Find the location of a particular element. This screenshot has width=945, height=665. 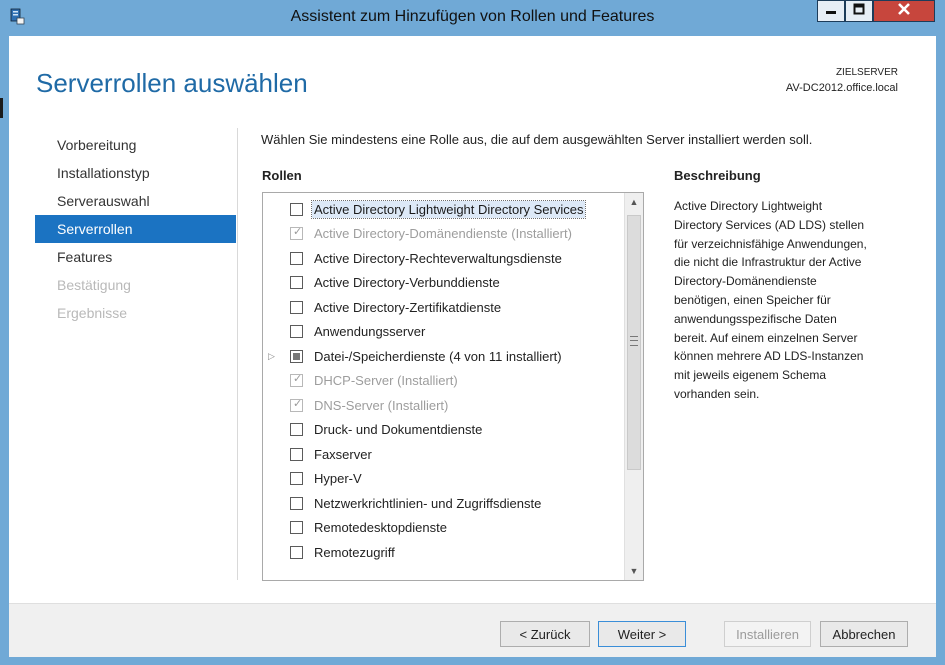

nav-divider is located at coordinates (237, 354).